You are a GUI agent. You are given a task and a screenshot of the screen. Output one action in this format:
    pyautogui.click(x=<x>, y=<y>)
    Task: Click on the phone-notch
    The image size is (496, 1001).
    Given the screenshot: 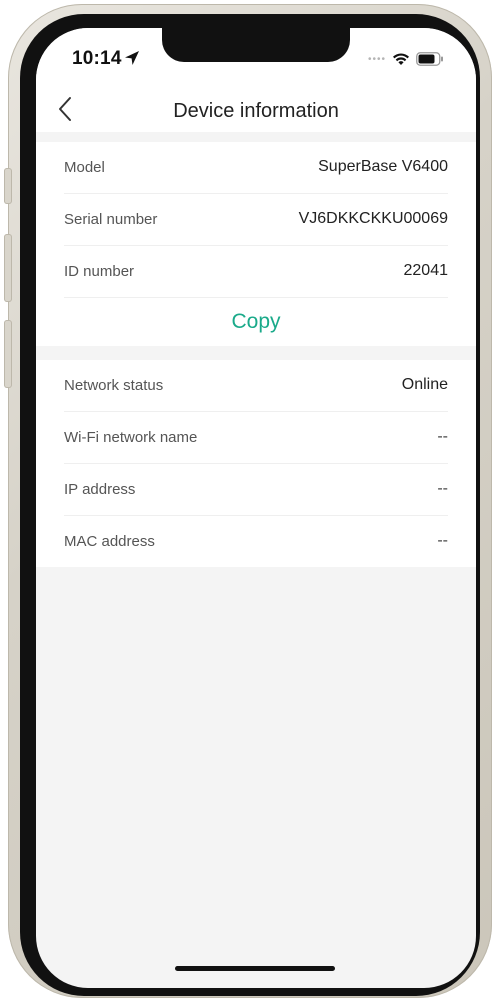 What is the action you would take?
    pyautogui.click(x=256, y=45)
    